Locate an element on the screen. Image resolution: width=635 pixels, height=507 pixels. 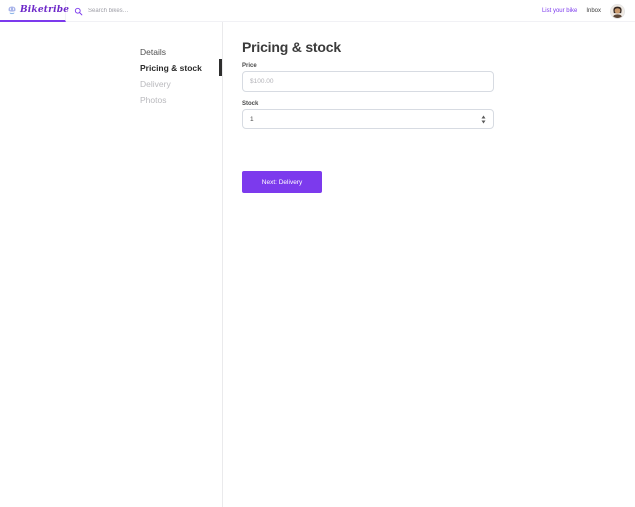
step-pricing-and-stock: Pricing & stock is located at coordinates (179, 68).